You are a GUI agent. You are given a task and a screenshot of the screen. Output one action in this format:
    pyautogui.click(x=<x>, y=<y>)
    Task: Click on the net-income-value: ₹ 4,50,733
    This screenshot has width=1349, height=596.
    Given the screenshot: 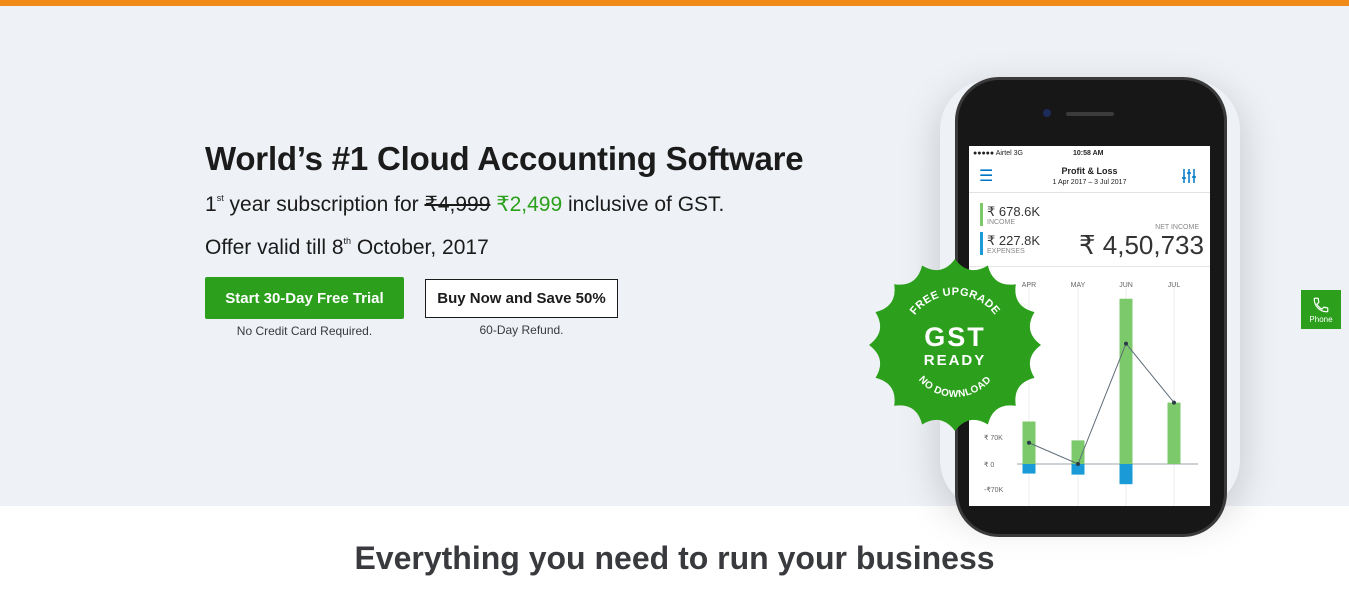 What is the action you would take?
    pyautogui.click(x=1141, y=245)
    